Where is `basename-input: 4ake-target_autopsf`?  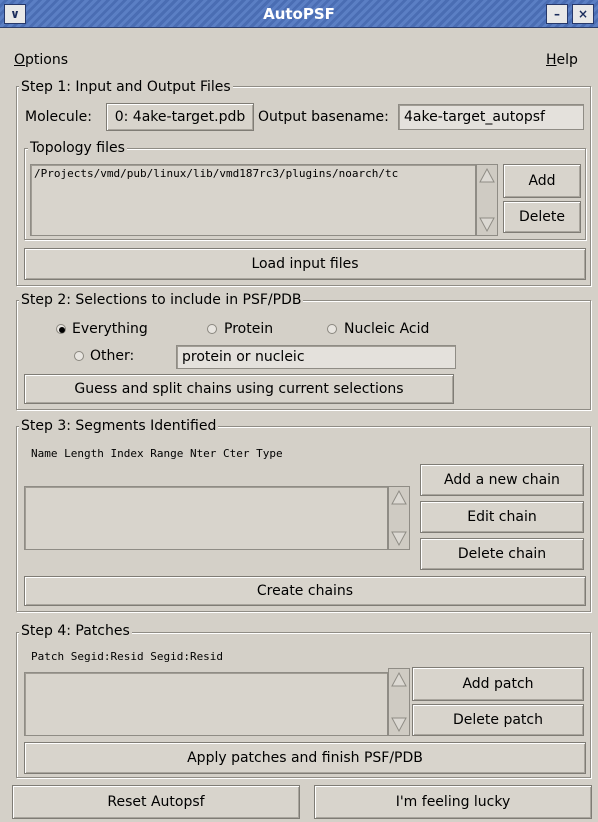 basename-input: 4ake-target_autopsf is located at coordinates (491, 117).